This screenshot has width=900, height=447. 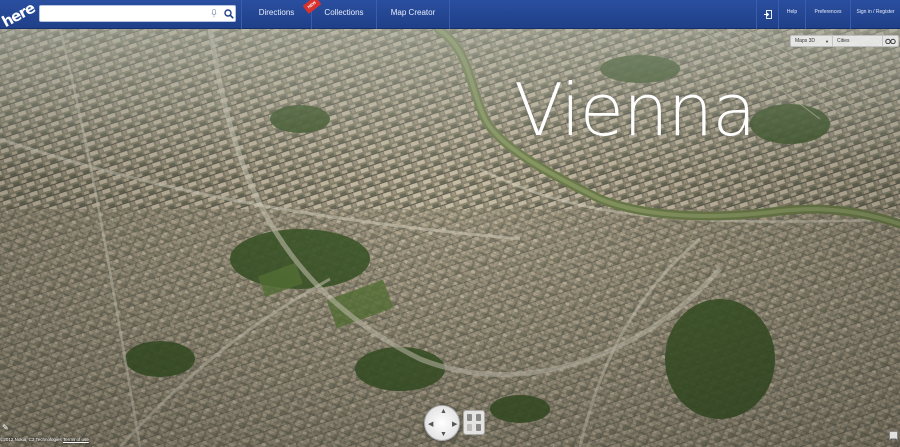 I want to click on search-input, so click(x=123, y=13).